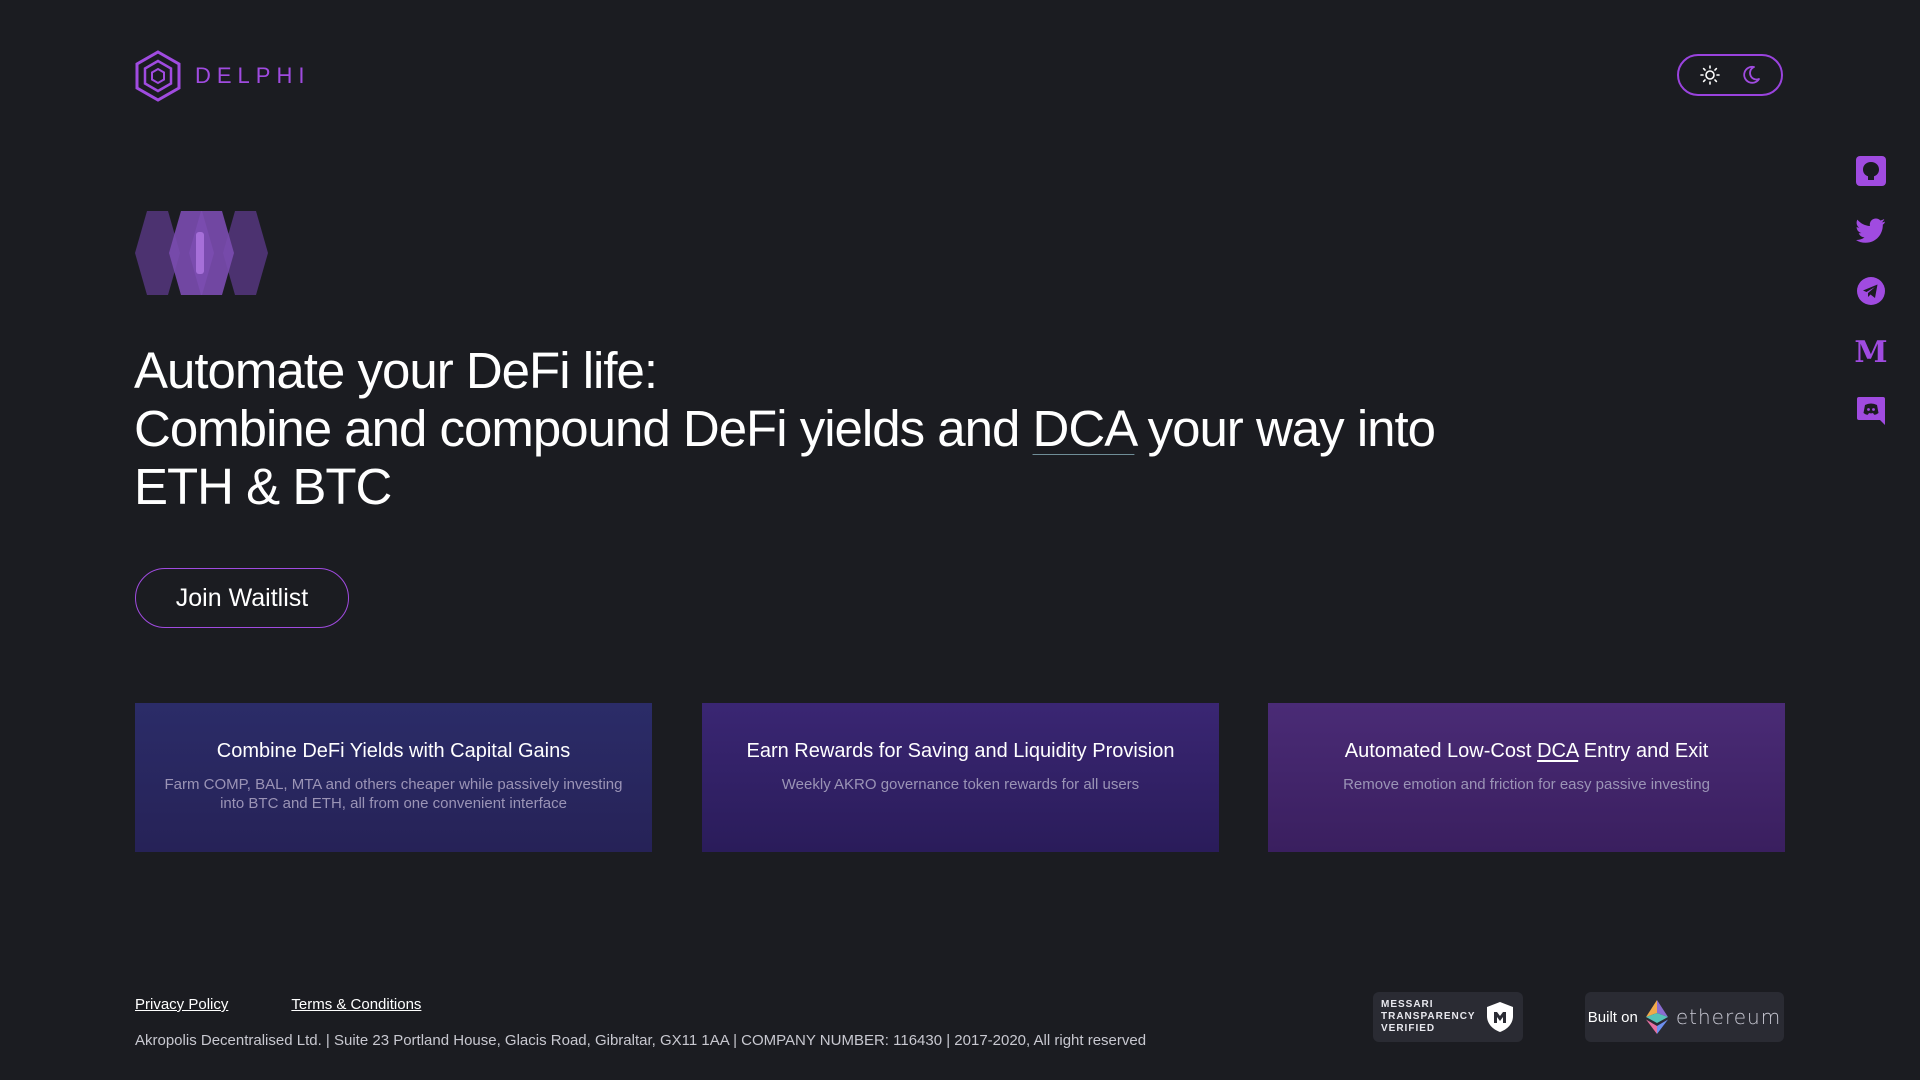 Image resolution: width=1920 pixels, height=1080 pixels. What do you see at coordinates (1710, 75) in the screenshot?
I see `sun-icon` at bounding box center [1710, 75].